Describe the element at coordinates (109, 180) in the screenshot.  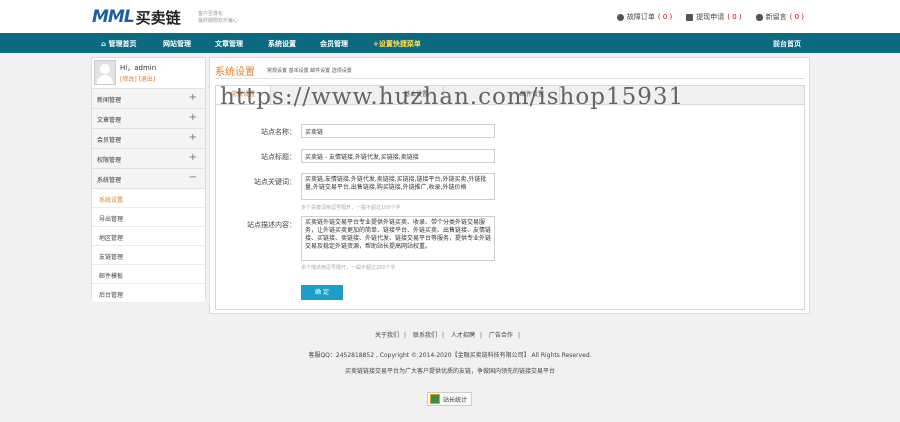
I see `sidebar-group-label: 系统管理` at that location.